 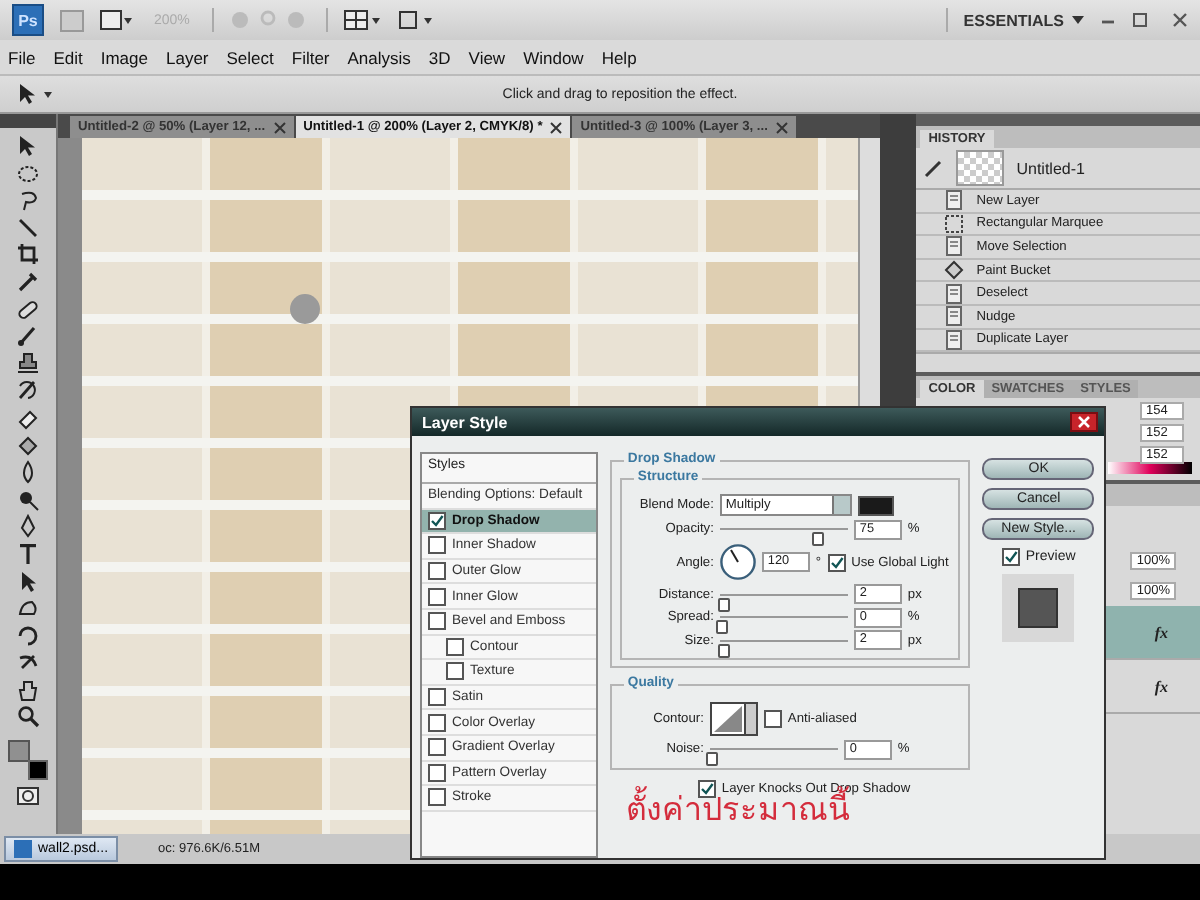 What do you see at coordinates (27, 336) in the screenshot?
I see `brush-icon` at bounding box center [27, 336].